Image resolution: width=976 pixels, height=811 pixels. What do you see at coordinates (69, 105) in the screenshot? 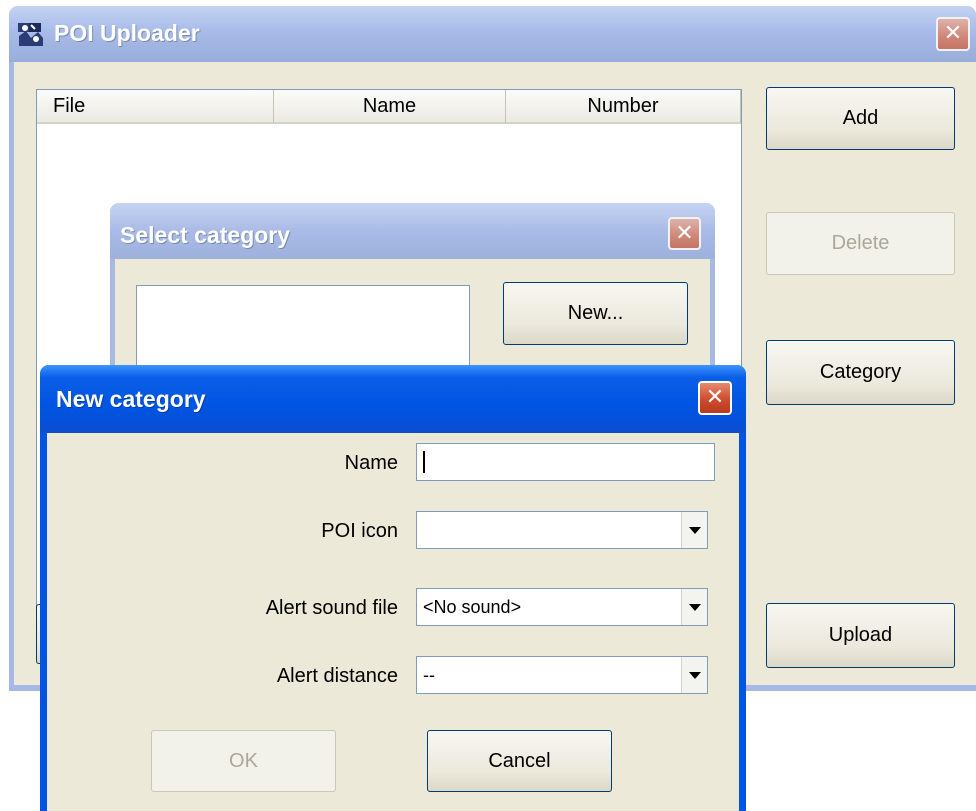
I see `column-header-label: File` at bounding box center [69, 105].